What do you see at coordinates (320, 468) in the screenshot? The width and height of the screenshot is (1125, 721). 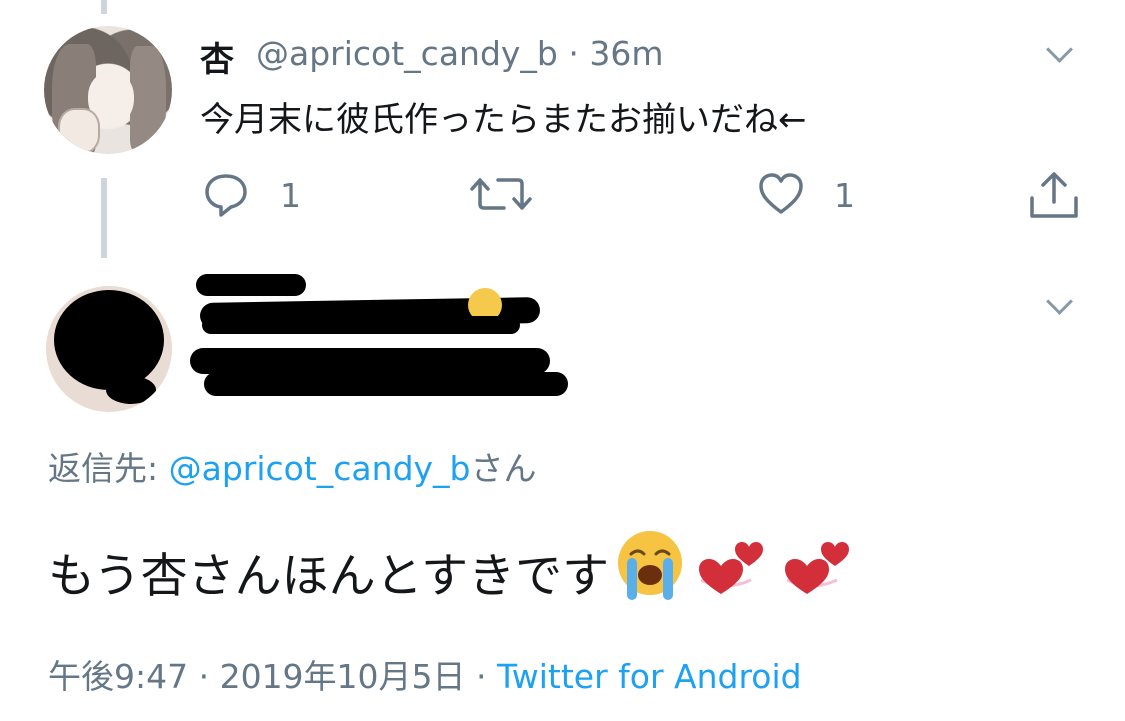 I see `reply-to-mention: @apricot_candy_b` at bounding box center [320, 468].